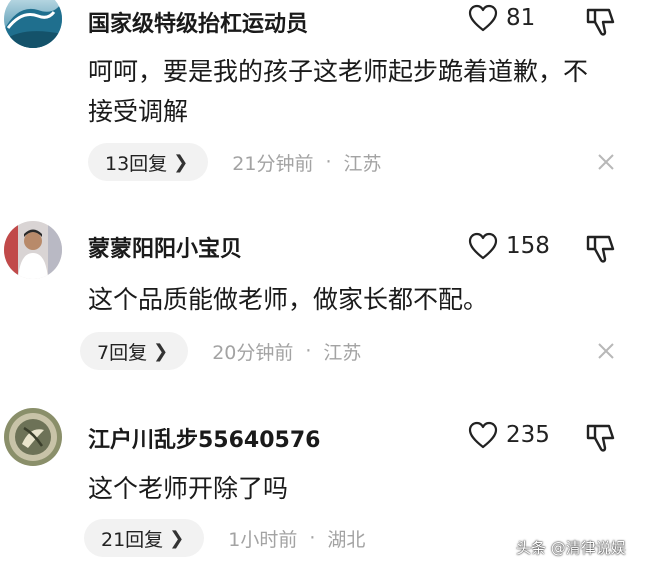  Describe the element at coordinates (33, 437) in the screenshot. I see `coin-avatar` at that location.